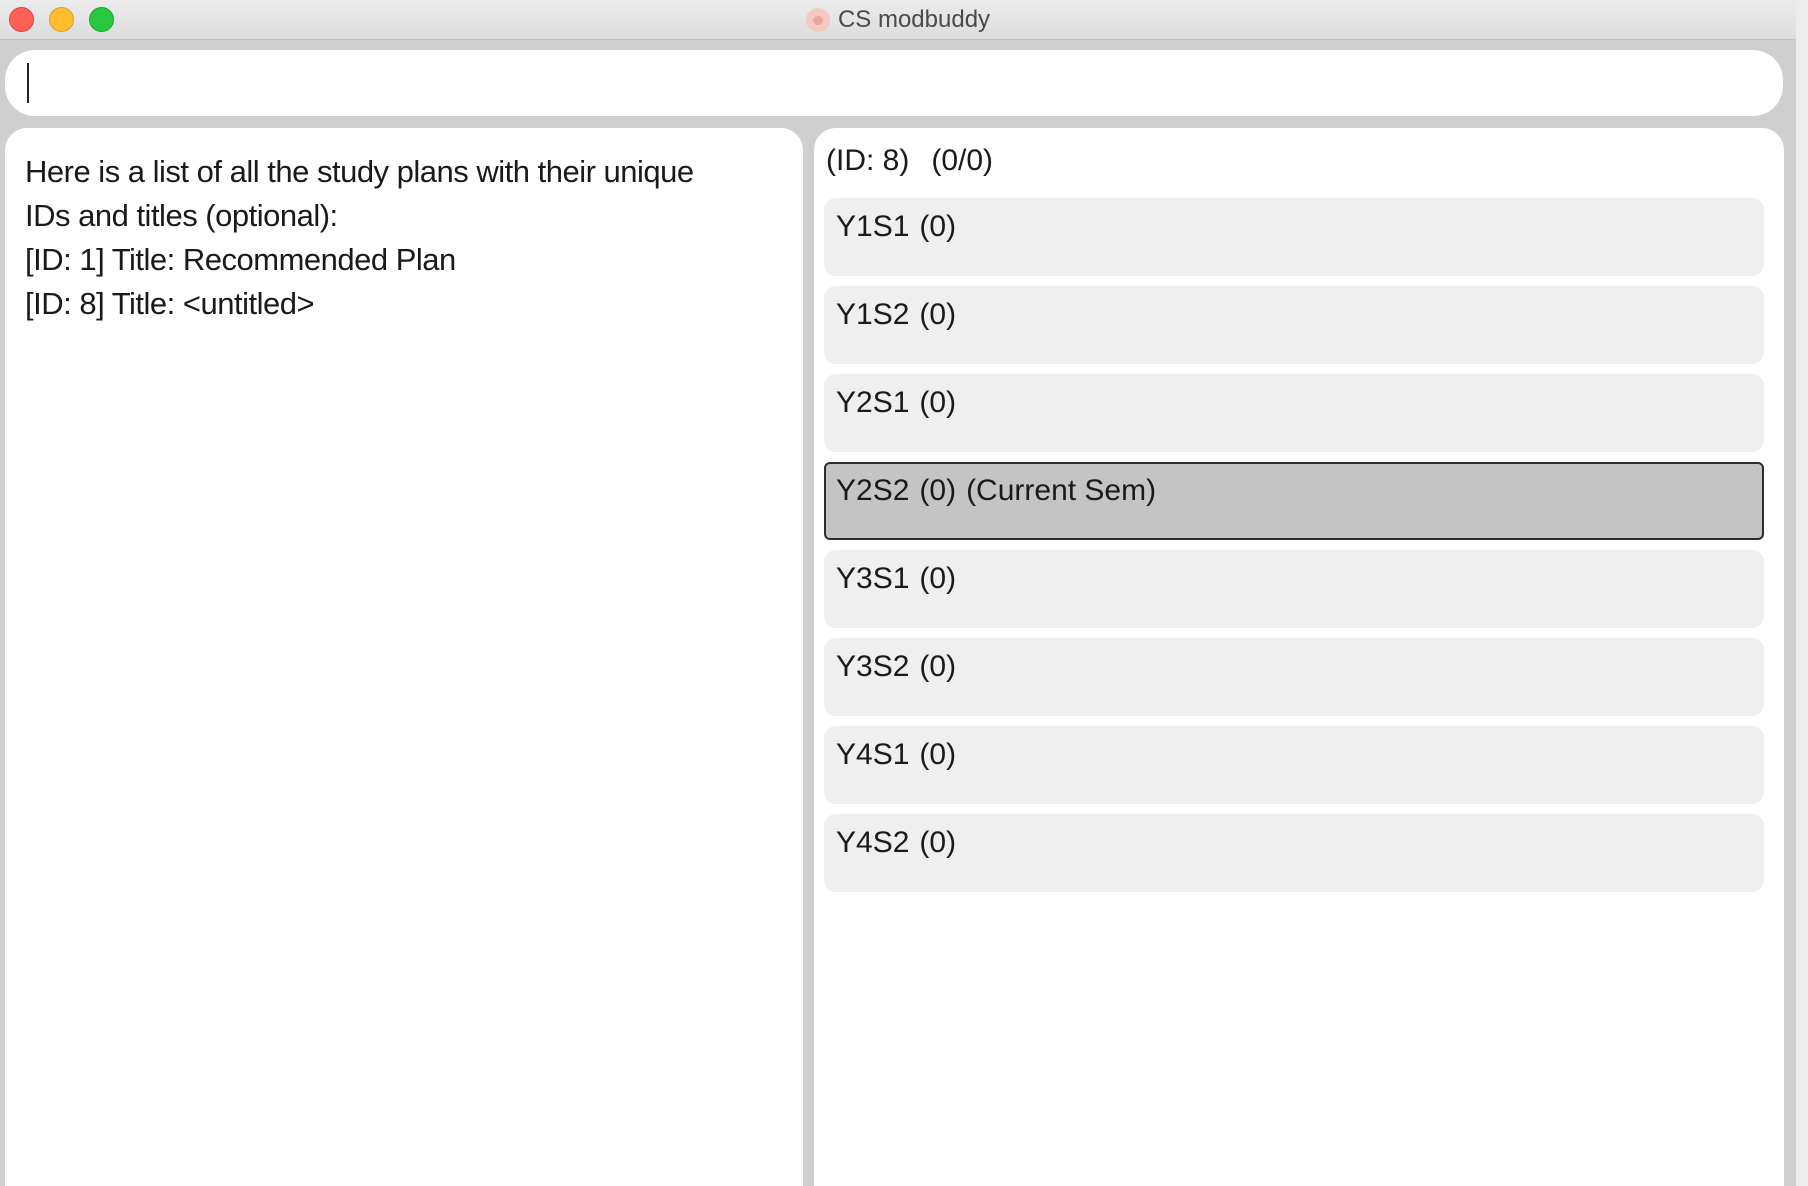 Image resolution: width=1808 pixels, height=1186 pixels. Describe the element at coordinates (1294, 413) in the screenshot. I see `semester-card-y2s1: Y2S1 (0)` at that location.